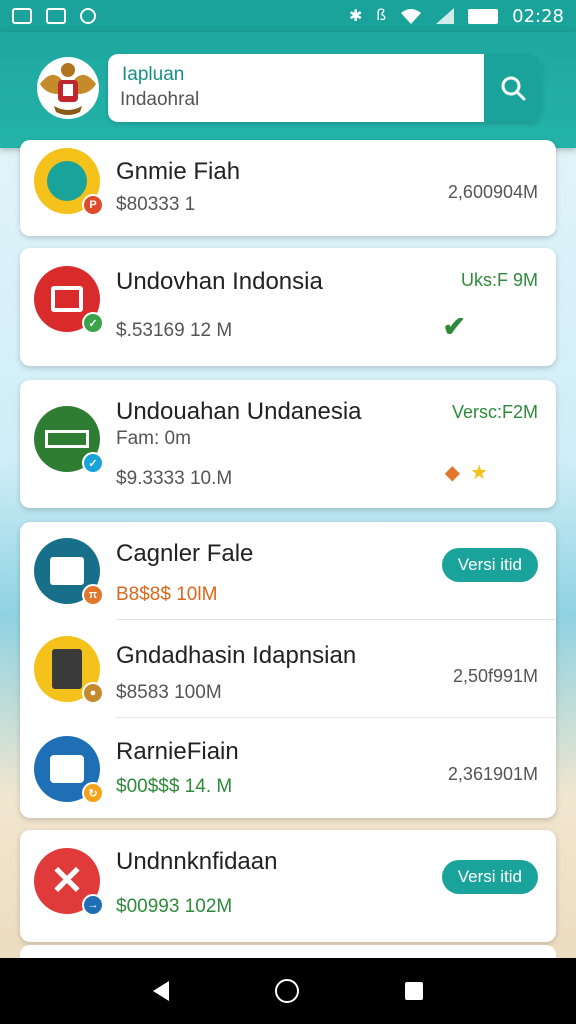 This screenshot has width=576, height=1024. I want to click on app-icon: ↻, so click(69, 770).